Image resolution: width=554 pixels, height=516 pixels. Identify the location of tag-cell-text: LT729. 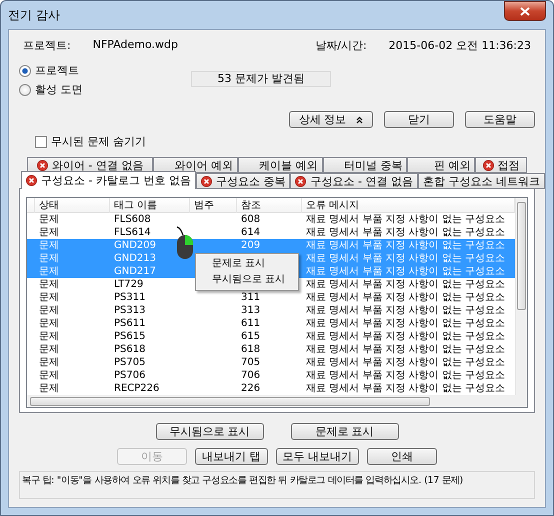
(128, 284).